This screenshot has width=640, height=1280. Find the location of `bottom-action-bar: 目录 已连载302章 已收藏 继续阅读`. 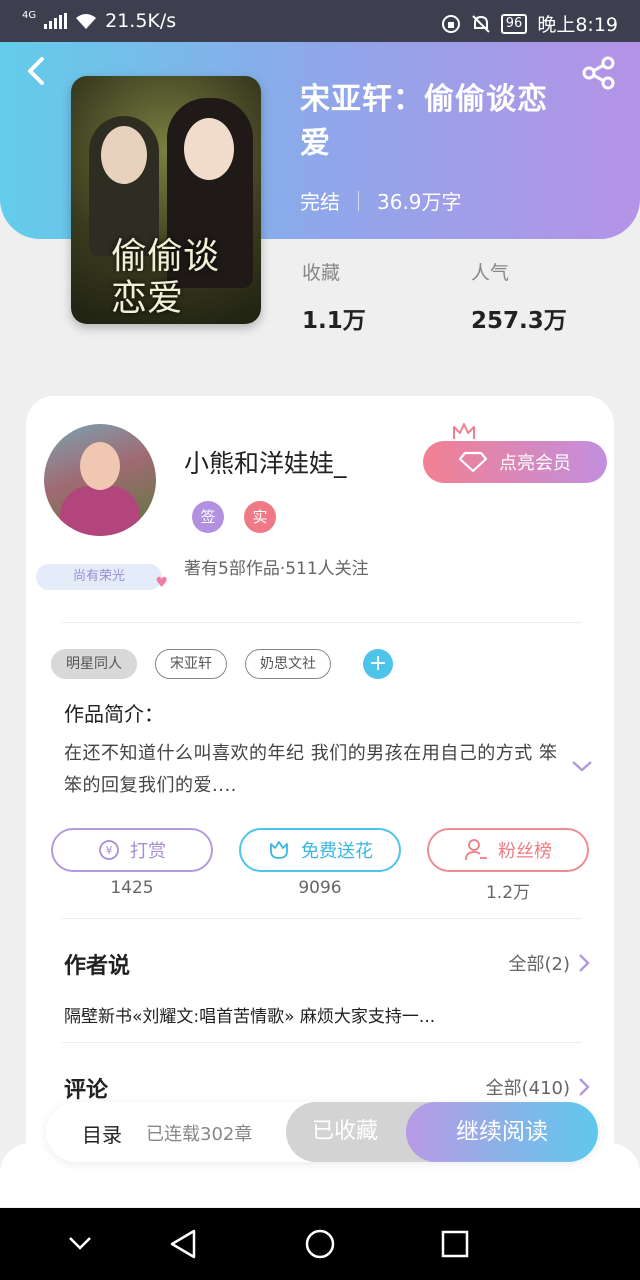

bottom-action-bar: 目录 已连载302章 已收藏 继续阅读 is located at coordinates (322, 1132).